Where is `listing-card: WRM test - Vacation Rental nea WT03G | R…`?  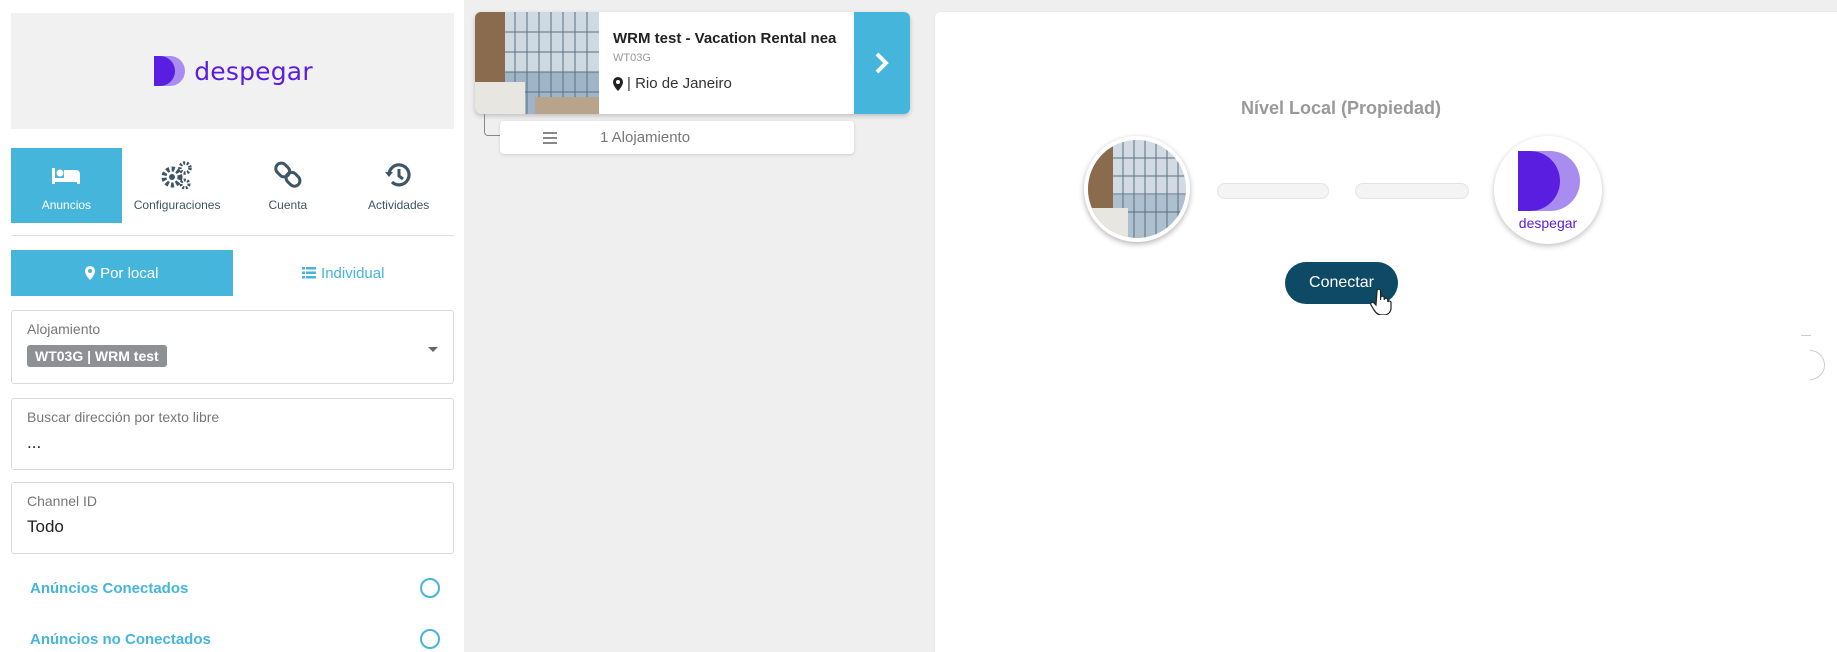
listing-card: WRM test - Vacation Rental nea WT03G | R… is located at coordinates (692, 63).